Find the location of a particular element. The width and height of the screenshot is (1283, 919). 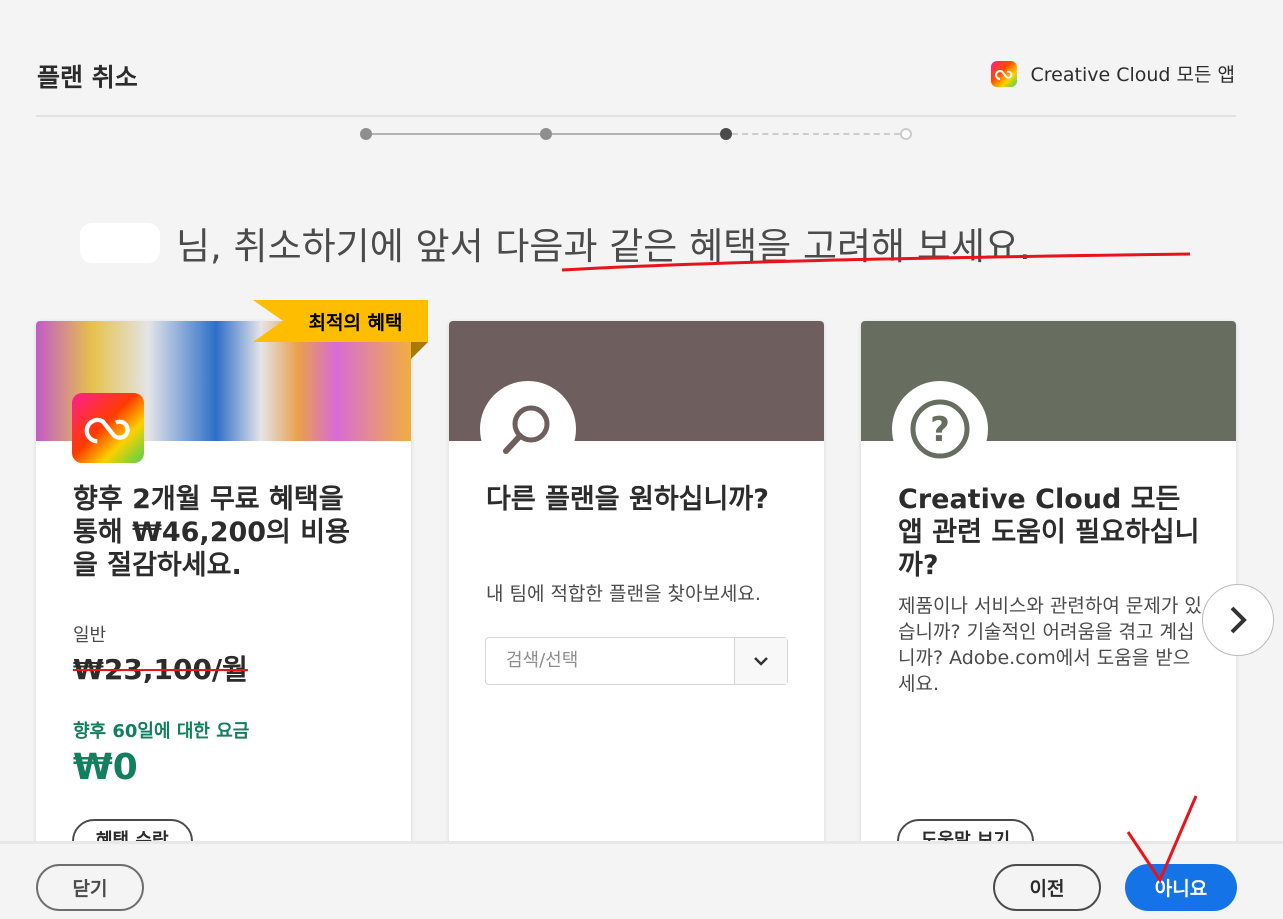

regular-price: ₩23,100/월 is located at coordinates (160, 669).